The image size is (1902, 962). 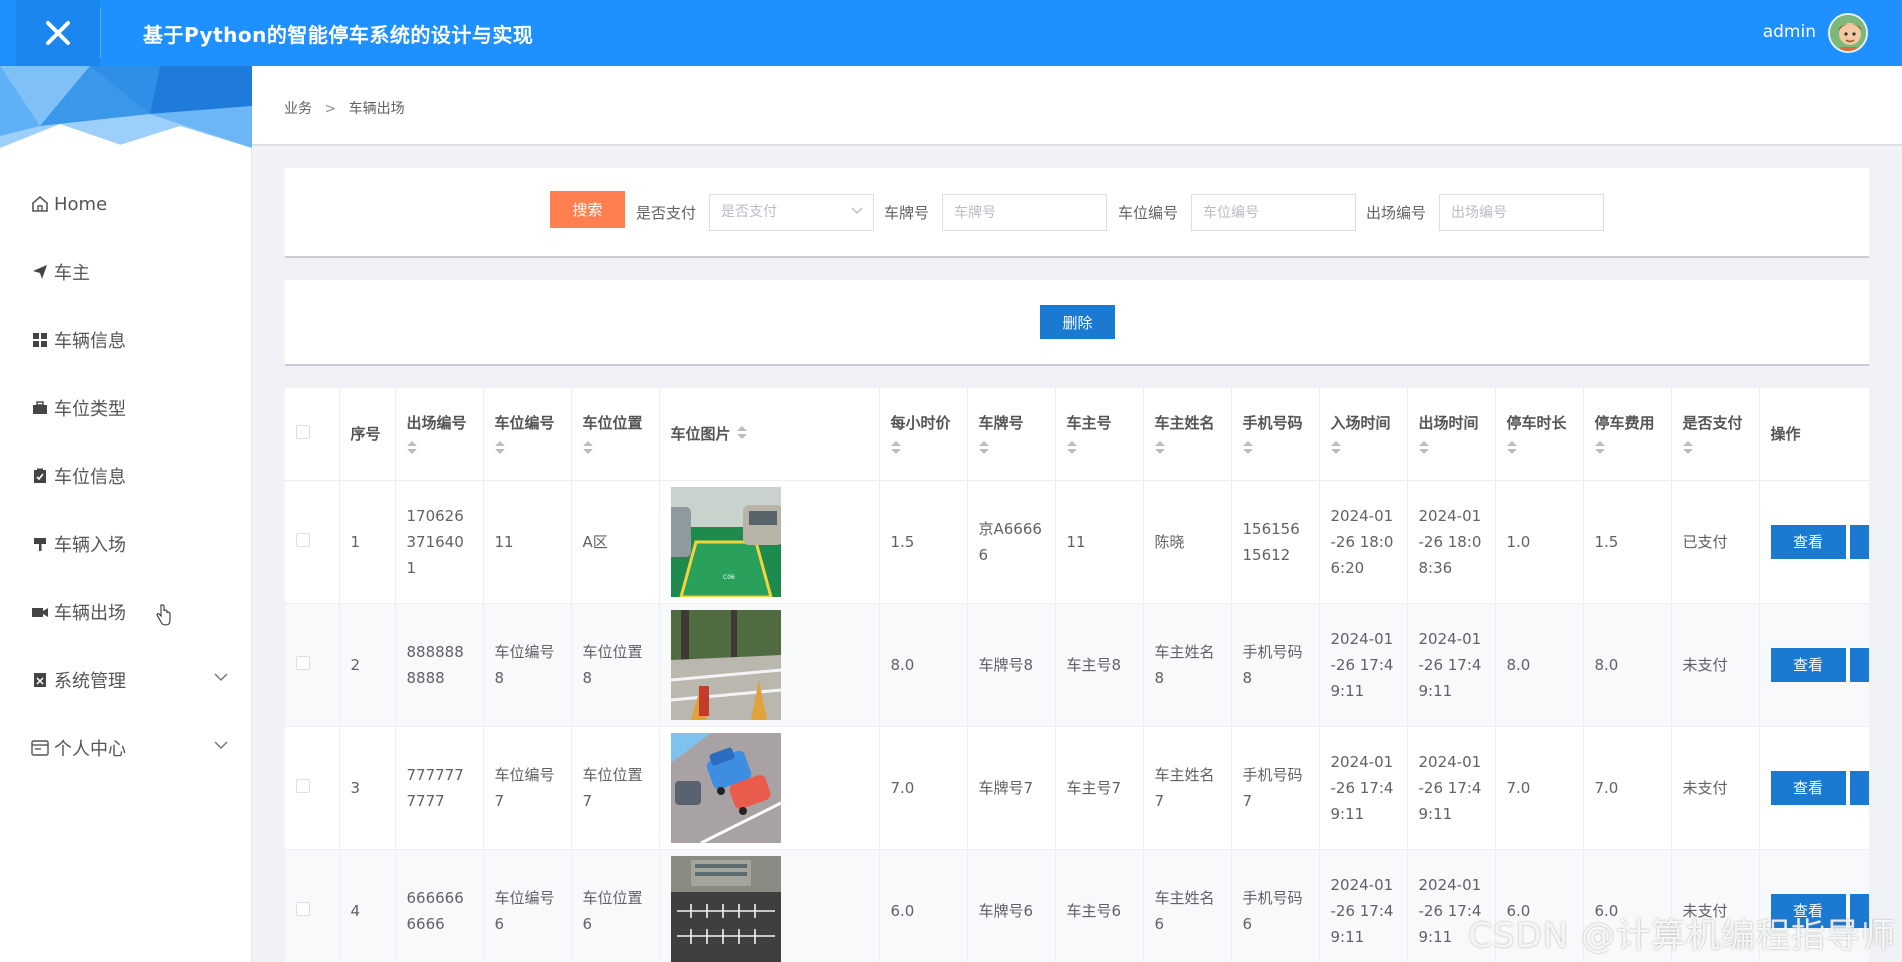 I want to click on exit-no-search-input, so click(x=1521, y=212).